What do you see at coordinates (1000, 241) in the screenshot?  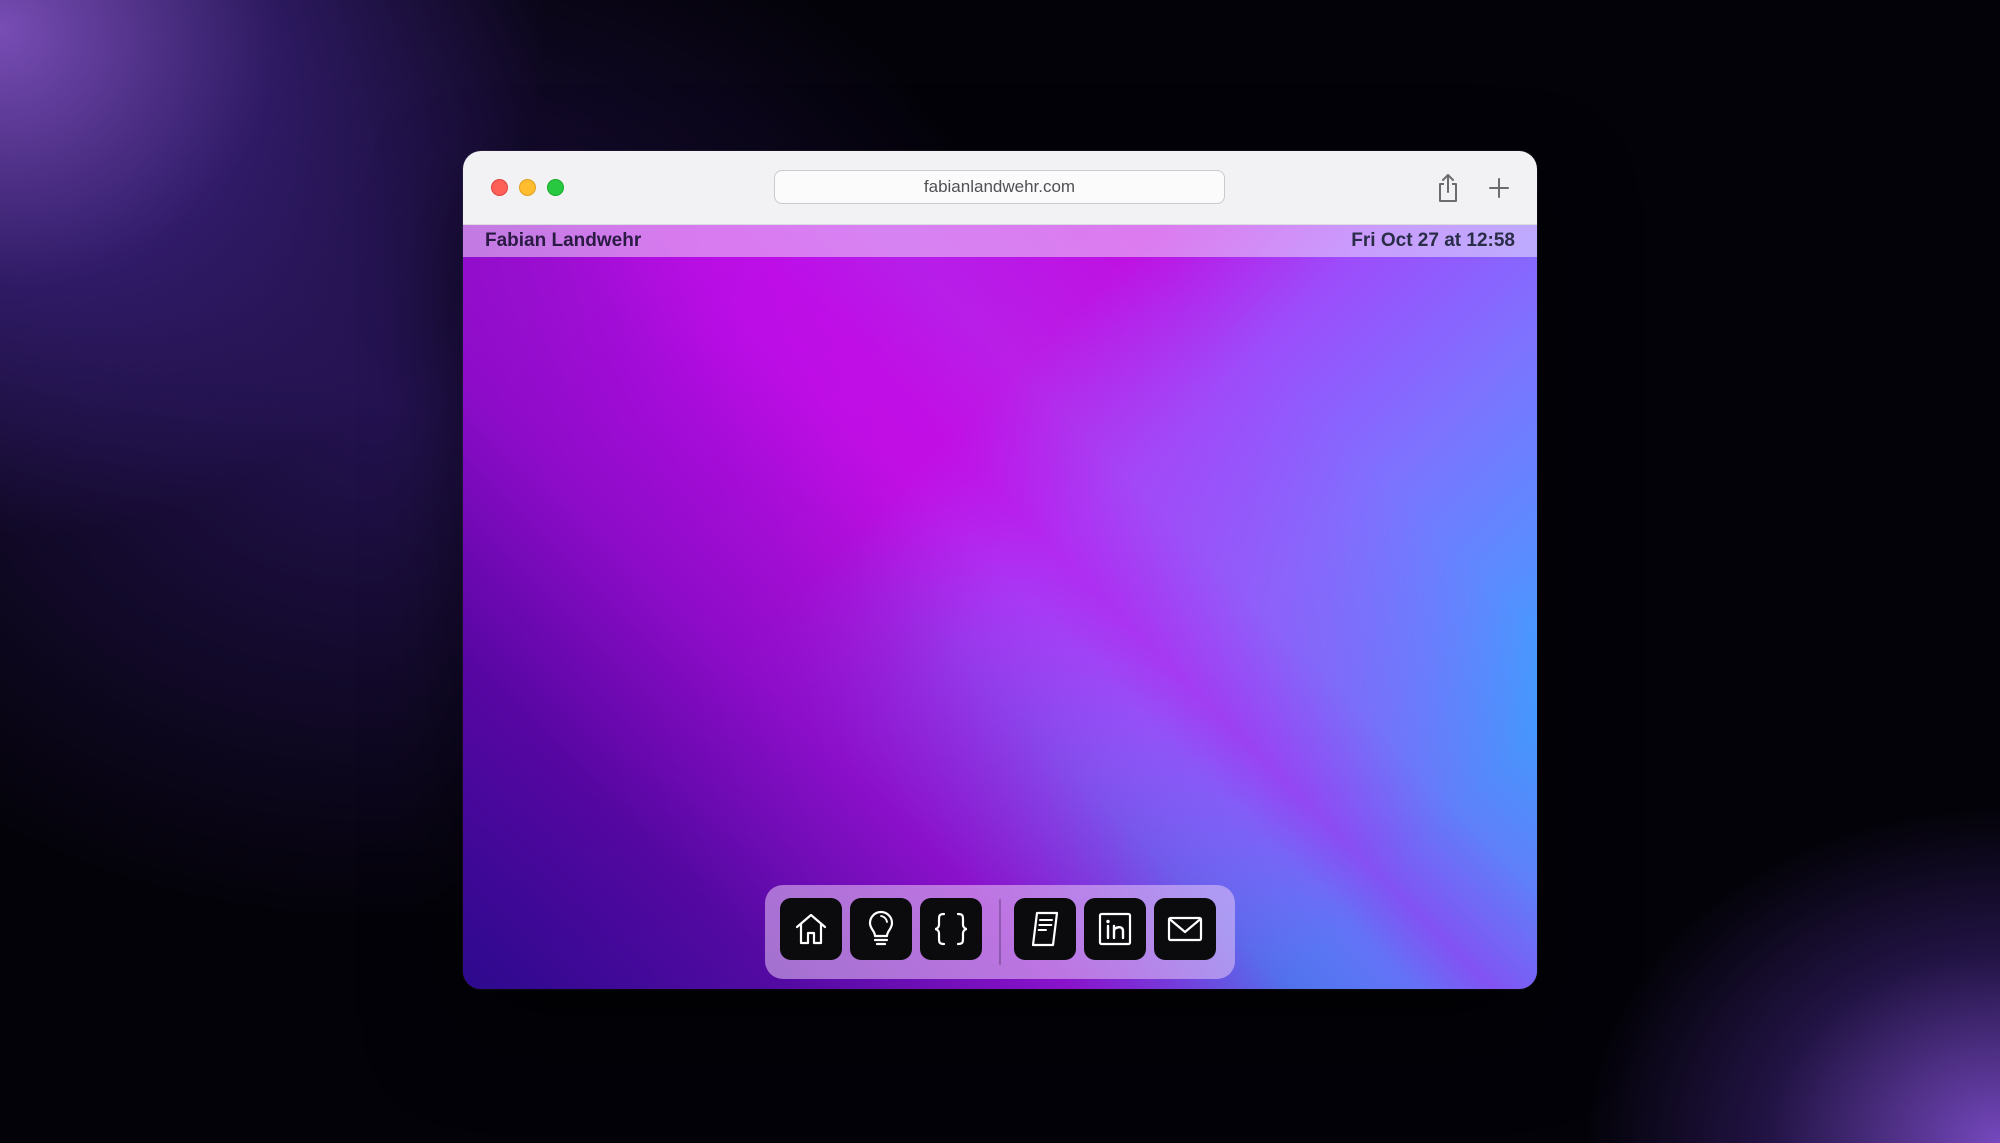 I see `site-menubar: Fabian Landwehr Fri Oct 27 at 12:58` at bounding box center [1000, 241].